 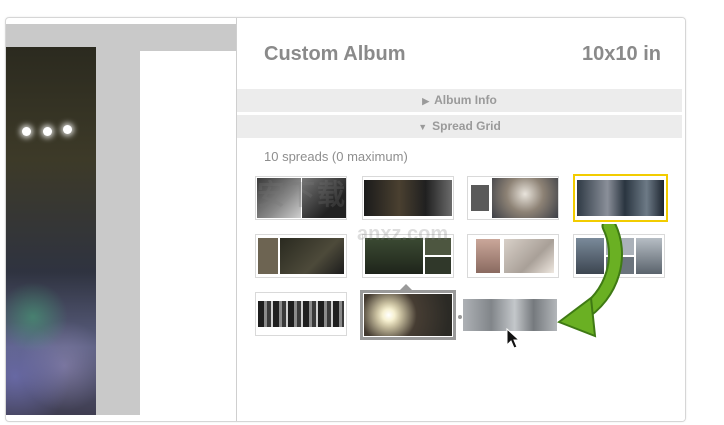 What do you see at coordinates (188, 233) in the screenshot?
I see `blank-page` at bounding box center [188, 233].